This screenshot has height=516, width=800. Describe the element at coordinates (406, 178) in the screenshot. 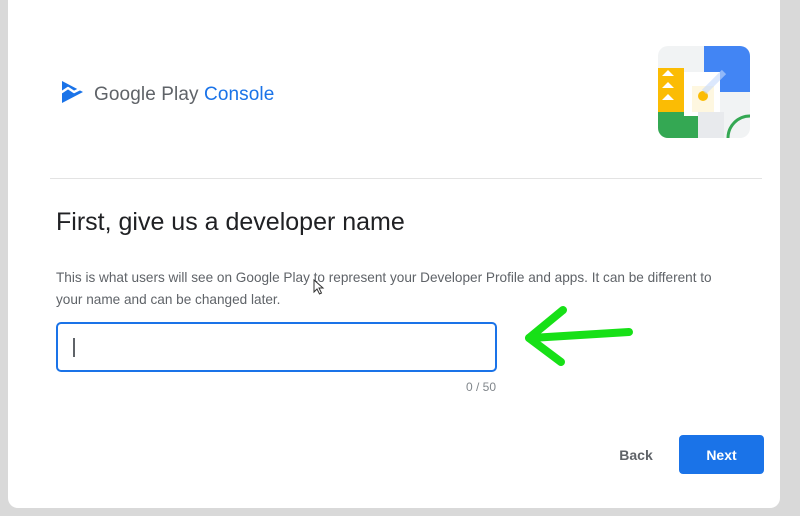

I see `header-divider` at that location.